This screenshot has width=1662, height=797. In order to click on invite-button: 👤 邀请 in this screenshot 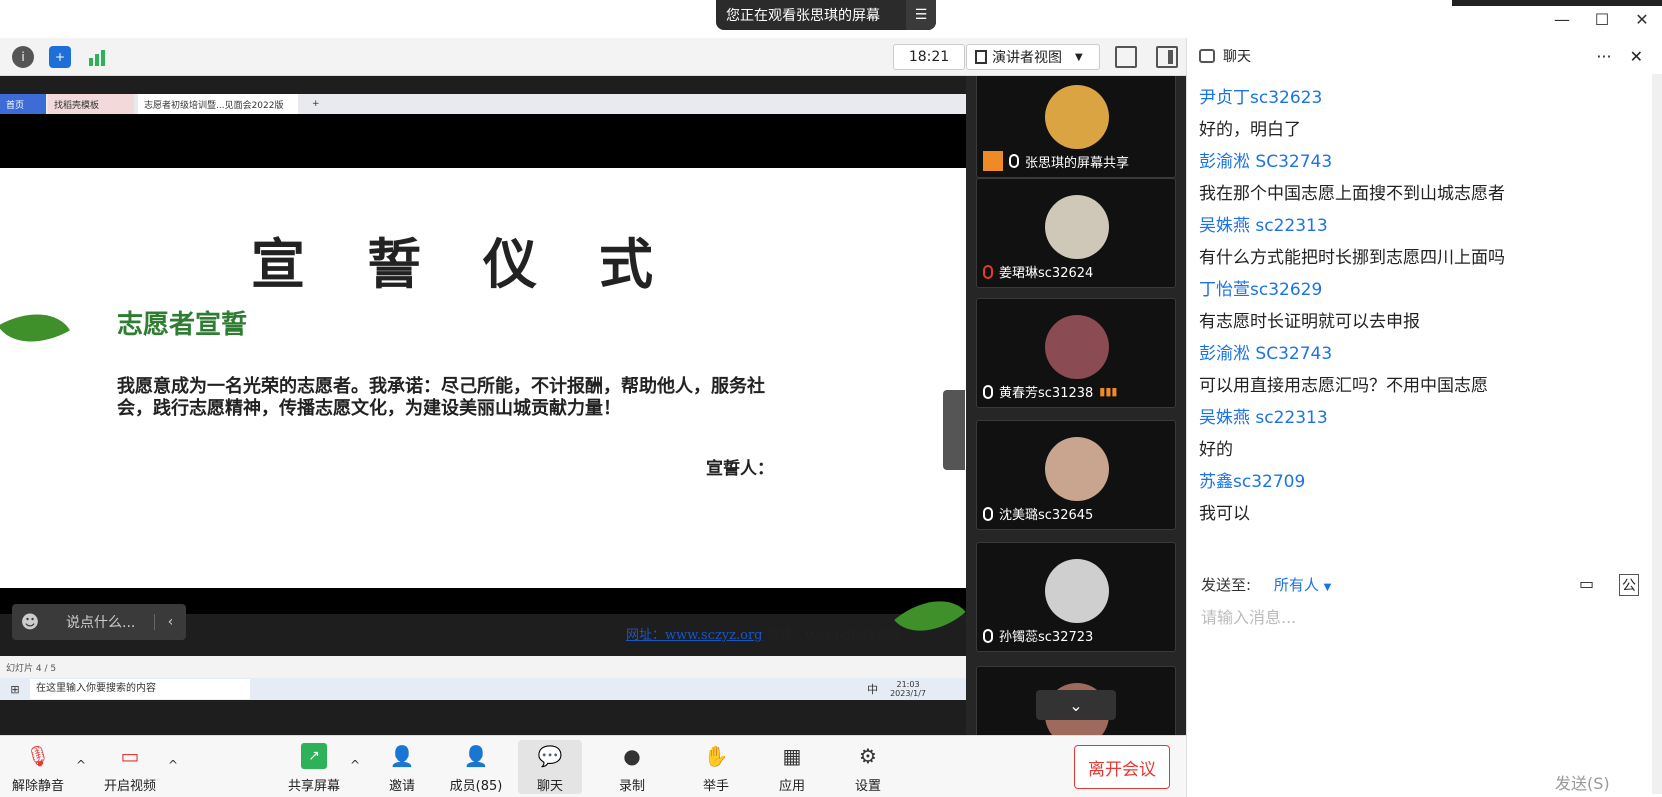, I will do `click(402, 767)`.